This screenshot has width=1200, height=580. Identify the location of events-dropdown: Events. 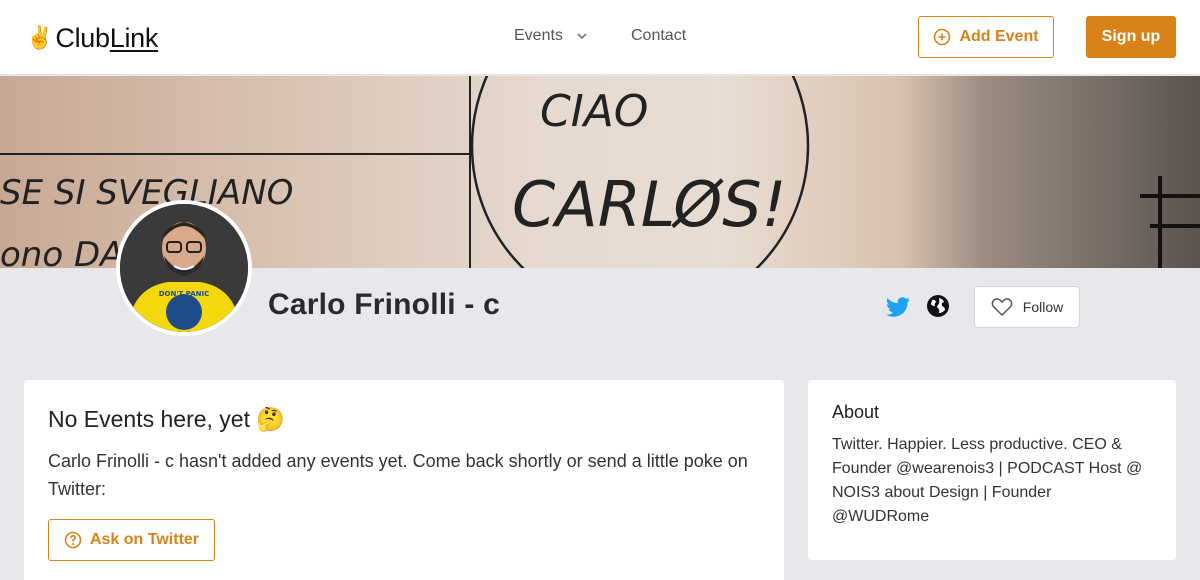
(551, 36).